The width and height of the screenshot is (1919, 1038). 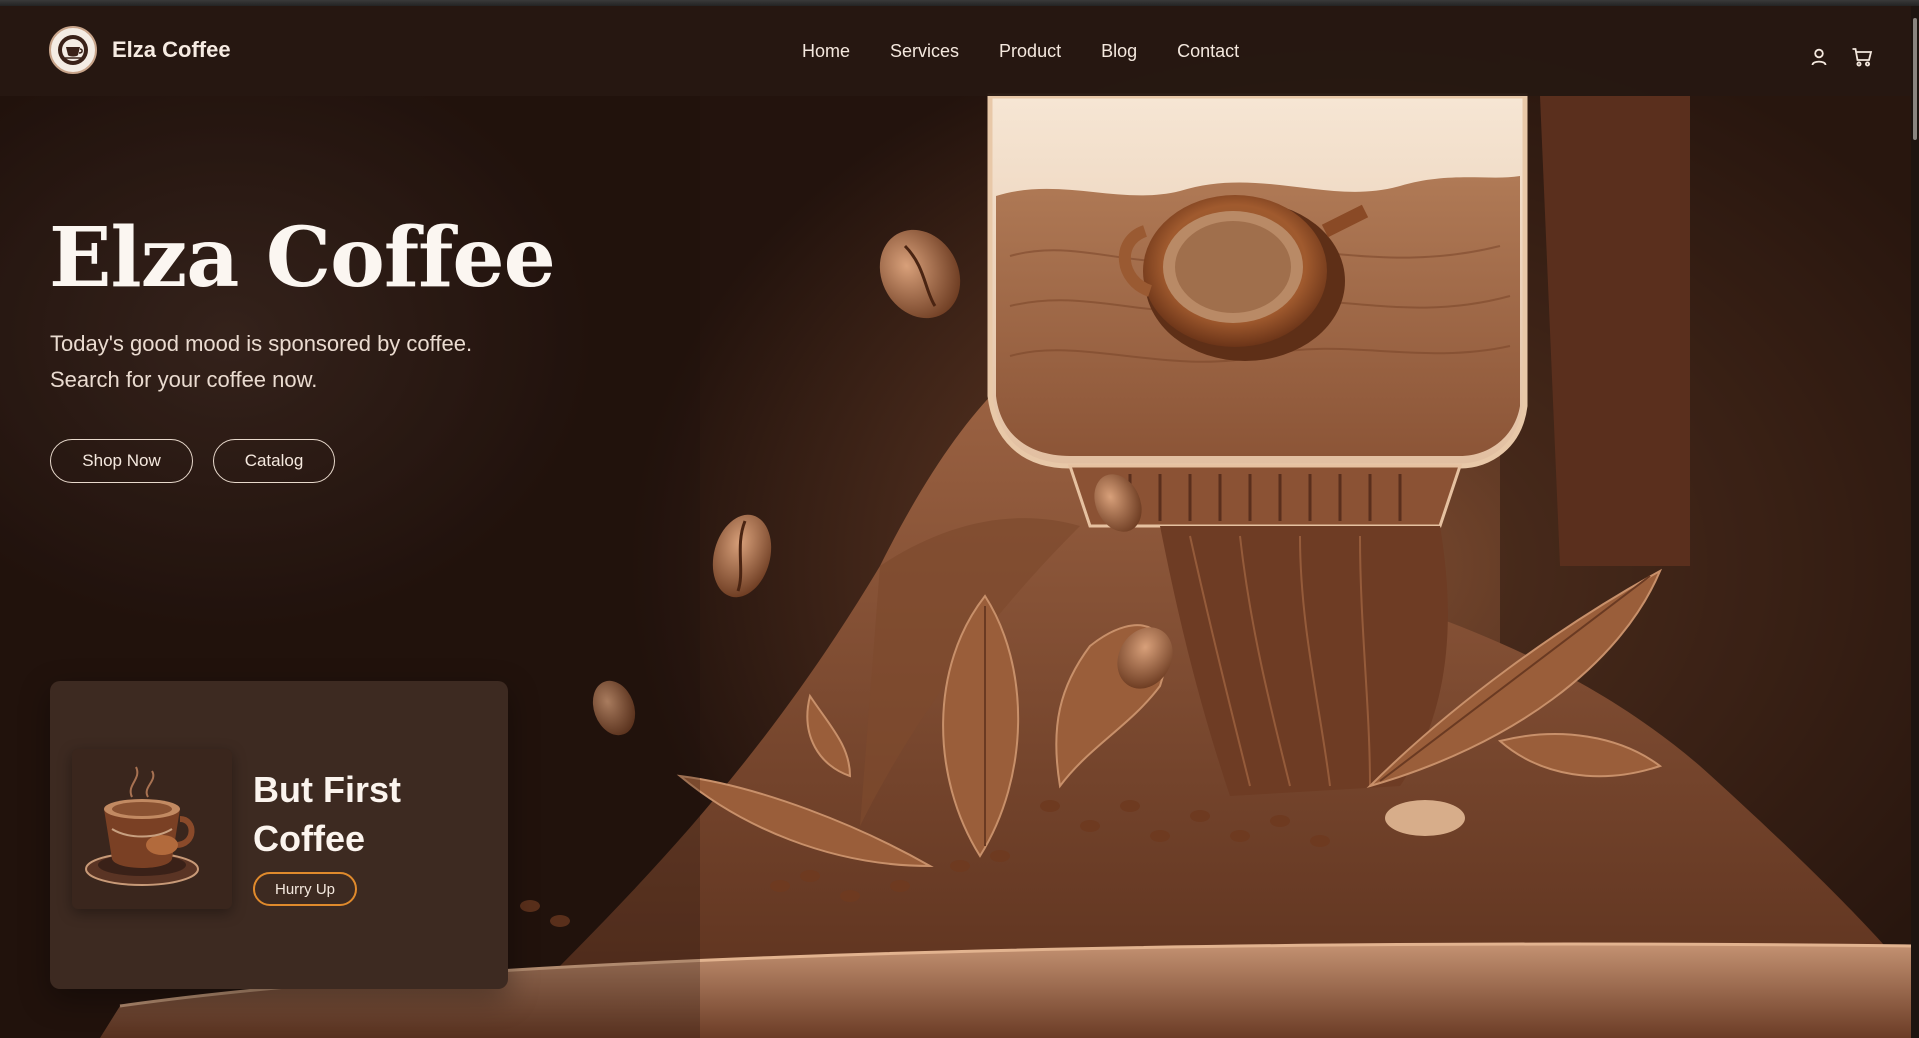 I want to click on nav-links: Home Services Product Blog Contact, so click(x=1040, y=51).